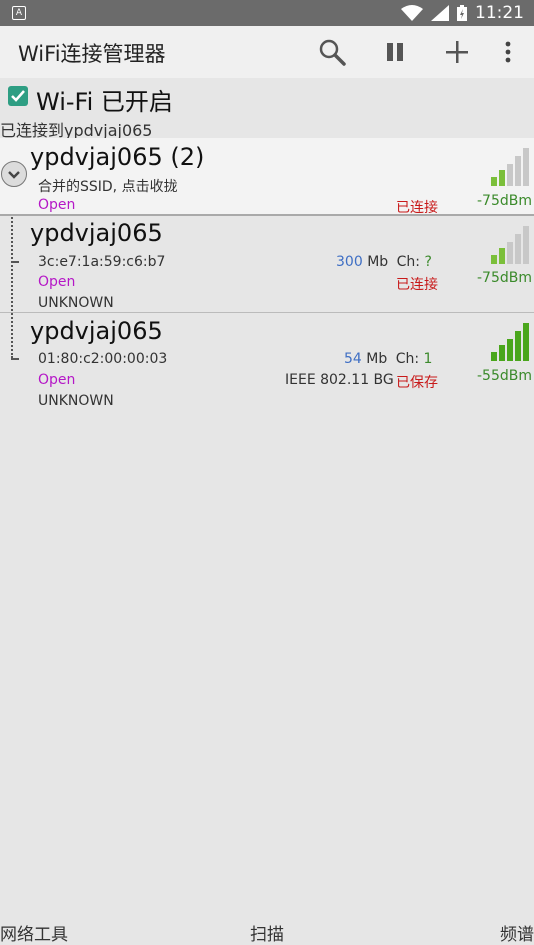 Image resolution: width=534 pixels, height=945 pixels. I want to click on group-security: Open, so click(57, 205).